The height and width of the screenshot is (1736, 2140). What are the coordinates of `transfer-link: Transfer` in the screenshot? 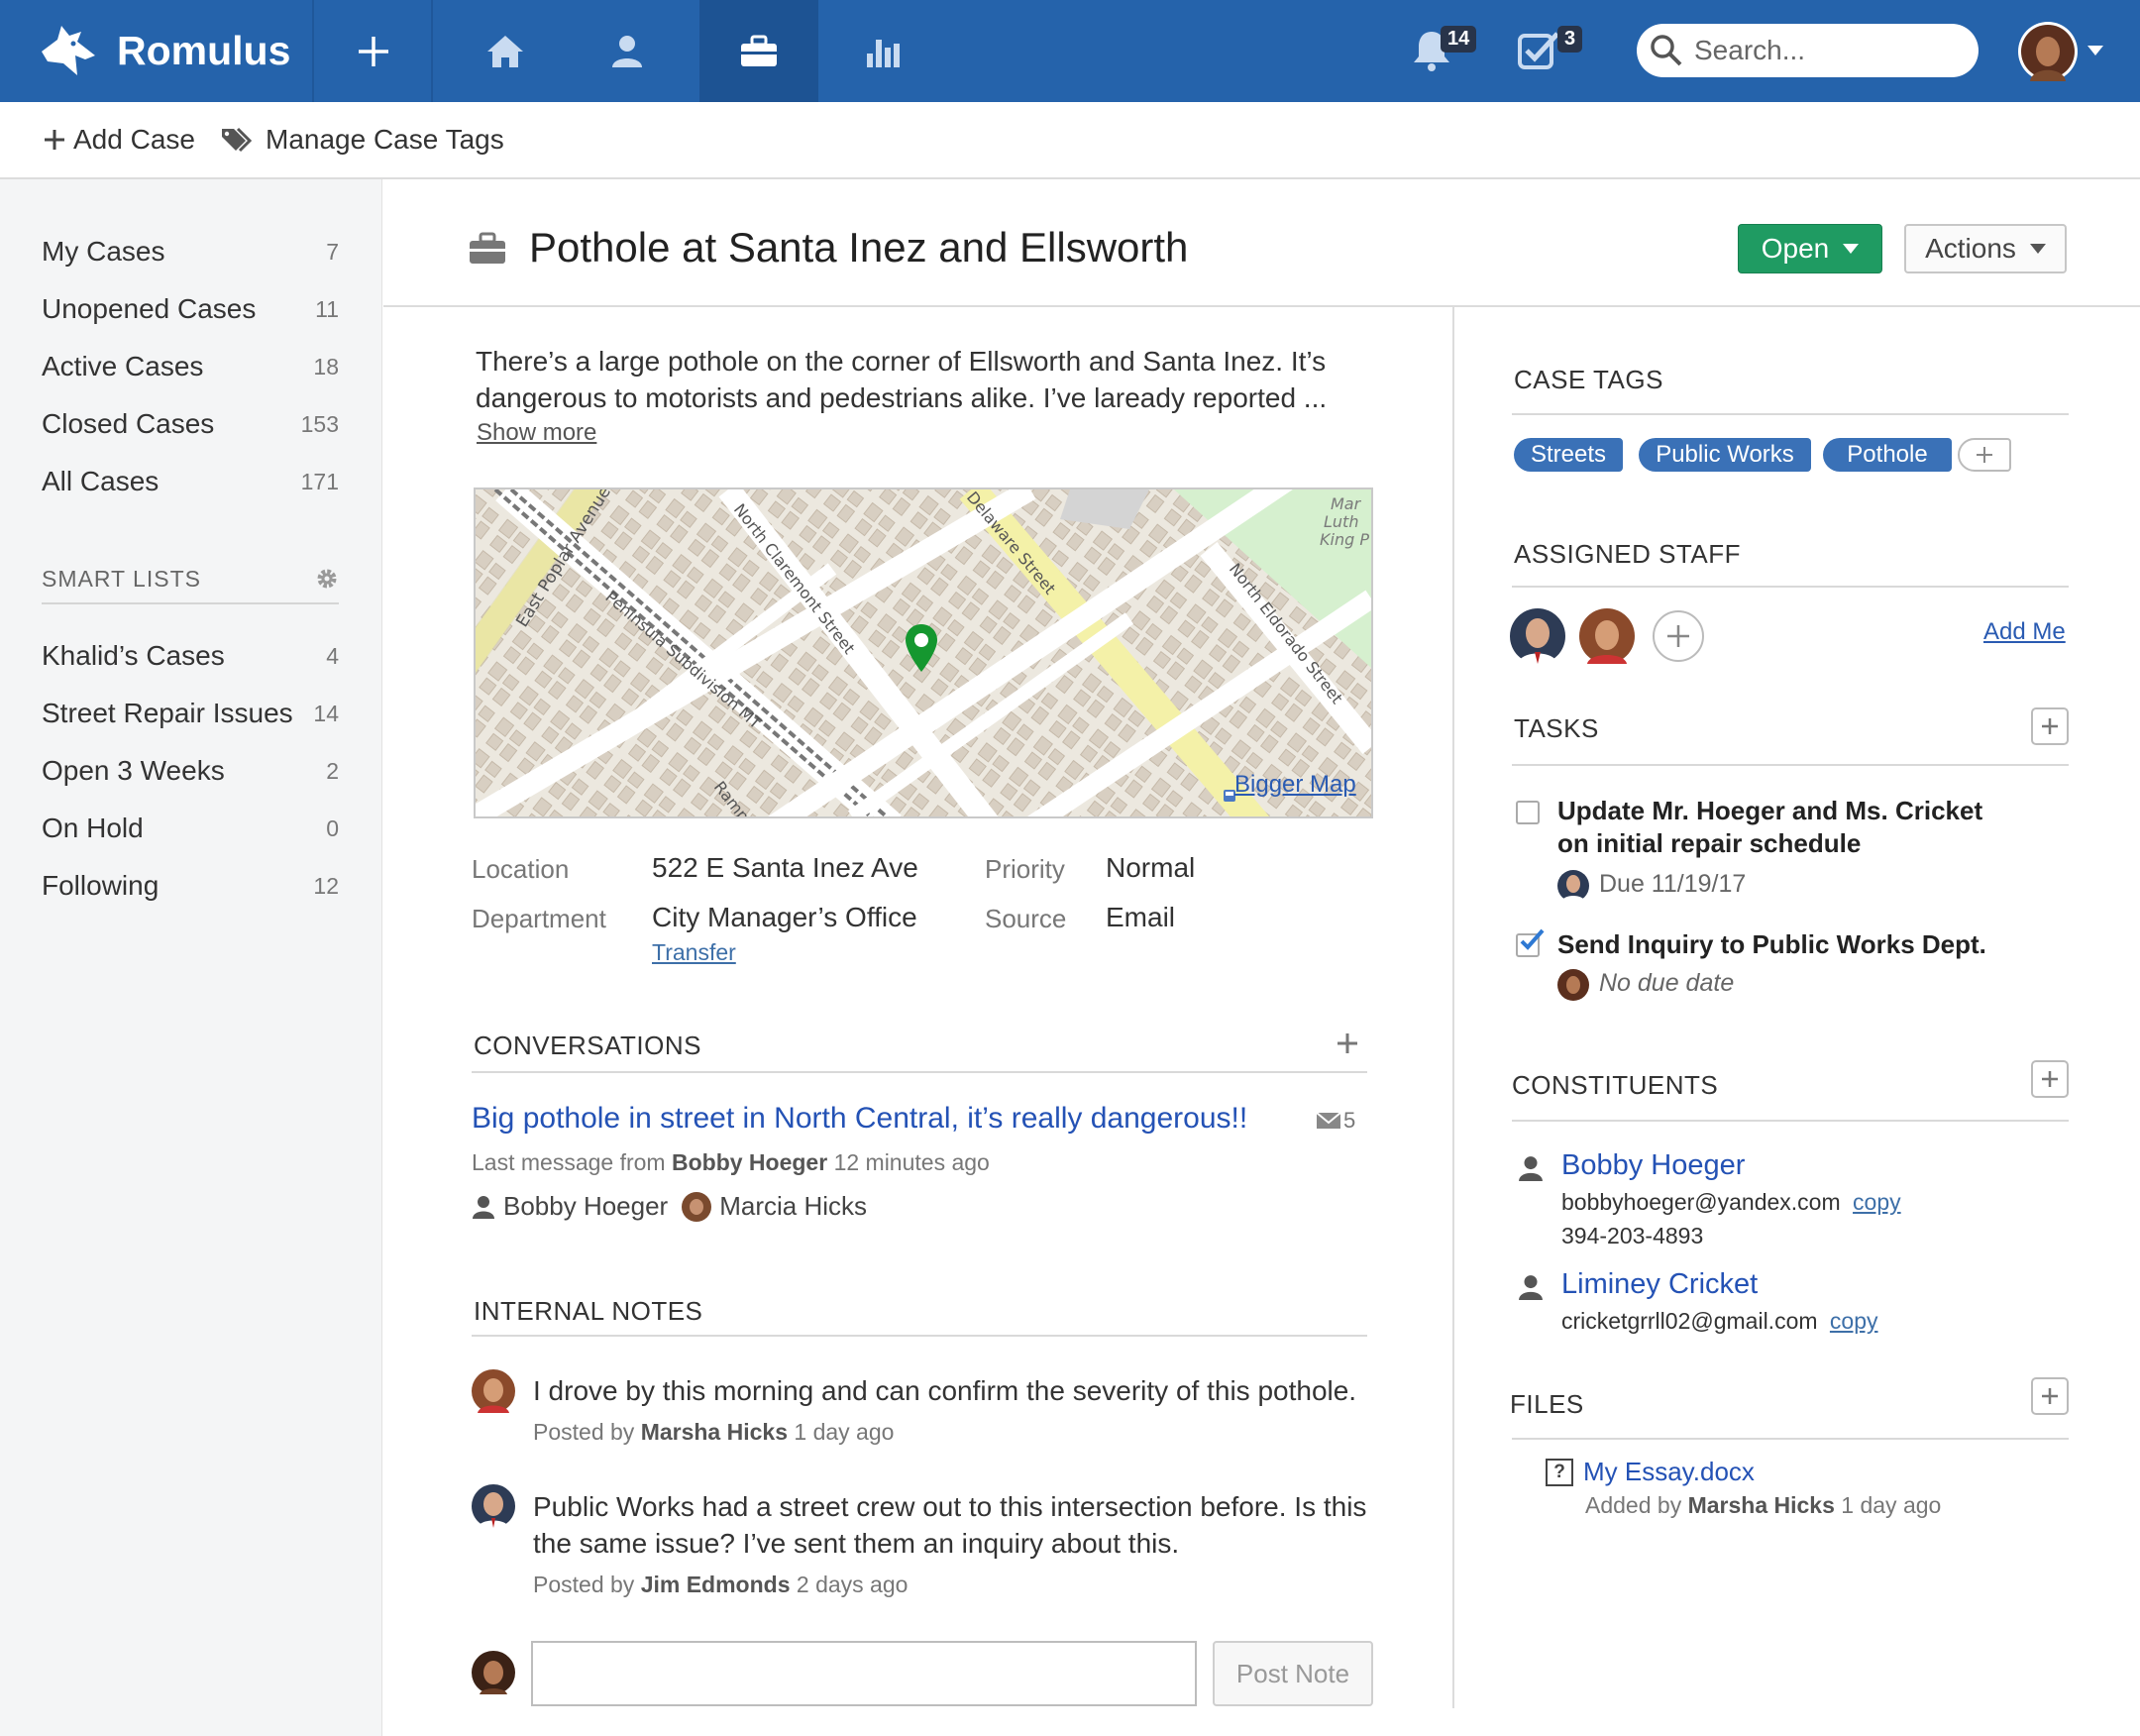 It's located at (694, 952).